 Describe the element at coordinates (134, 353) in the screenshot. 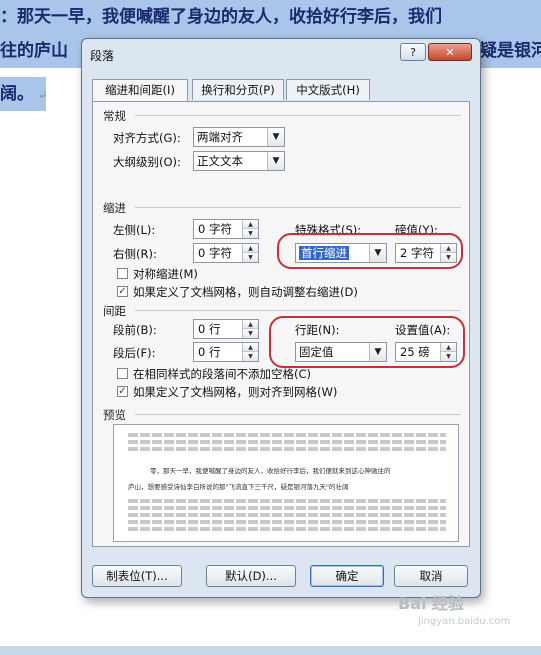

I see `space-after-label: 段后(F):` at that location.